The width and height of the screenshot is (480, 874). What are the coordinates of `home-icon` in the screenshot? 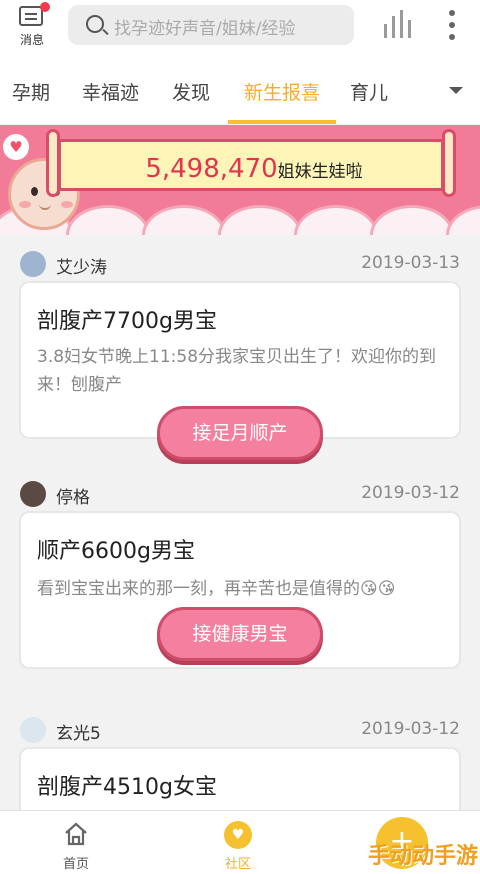 It's located at (76, 834).